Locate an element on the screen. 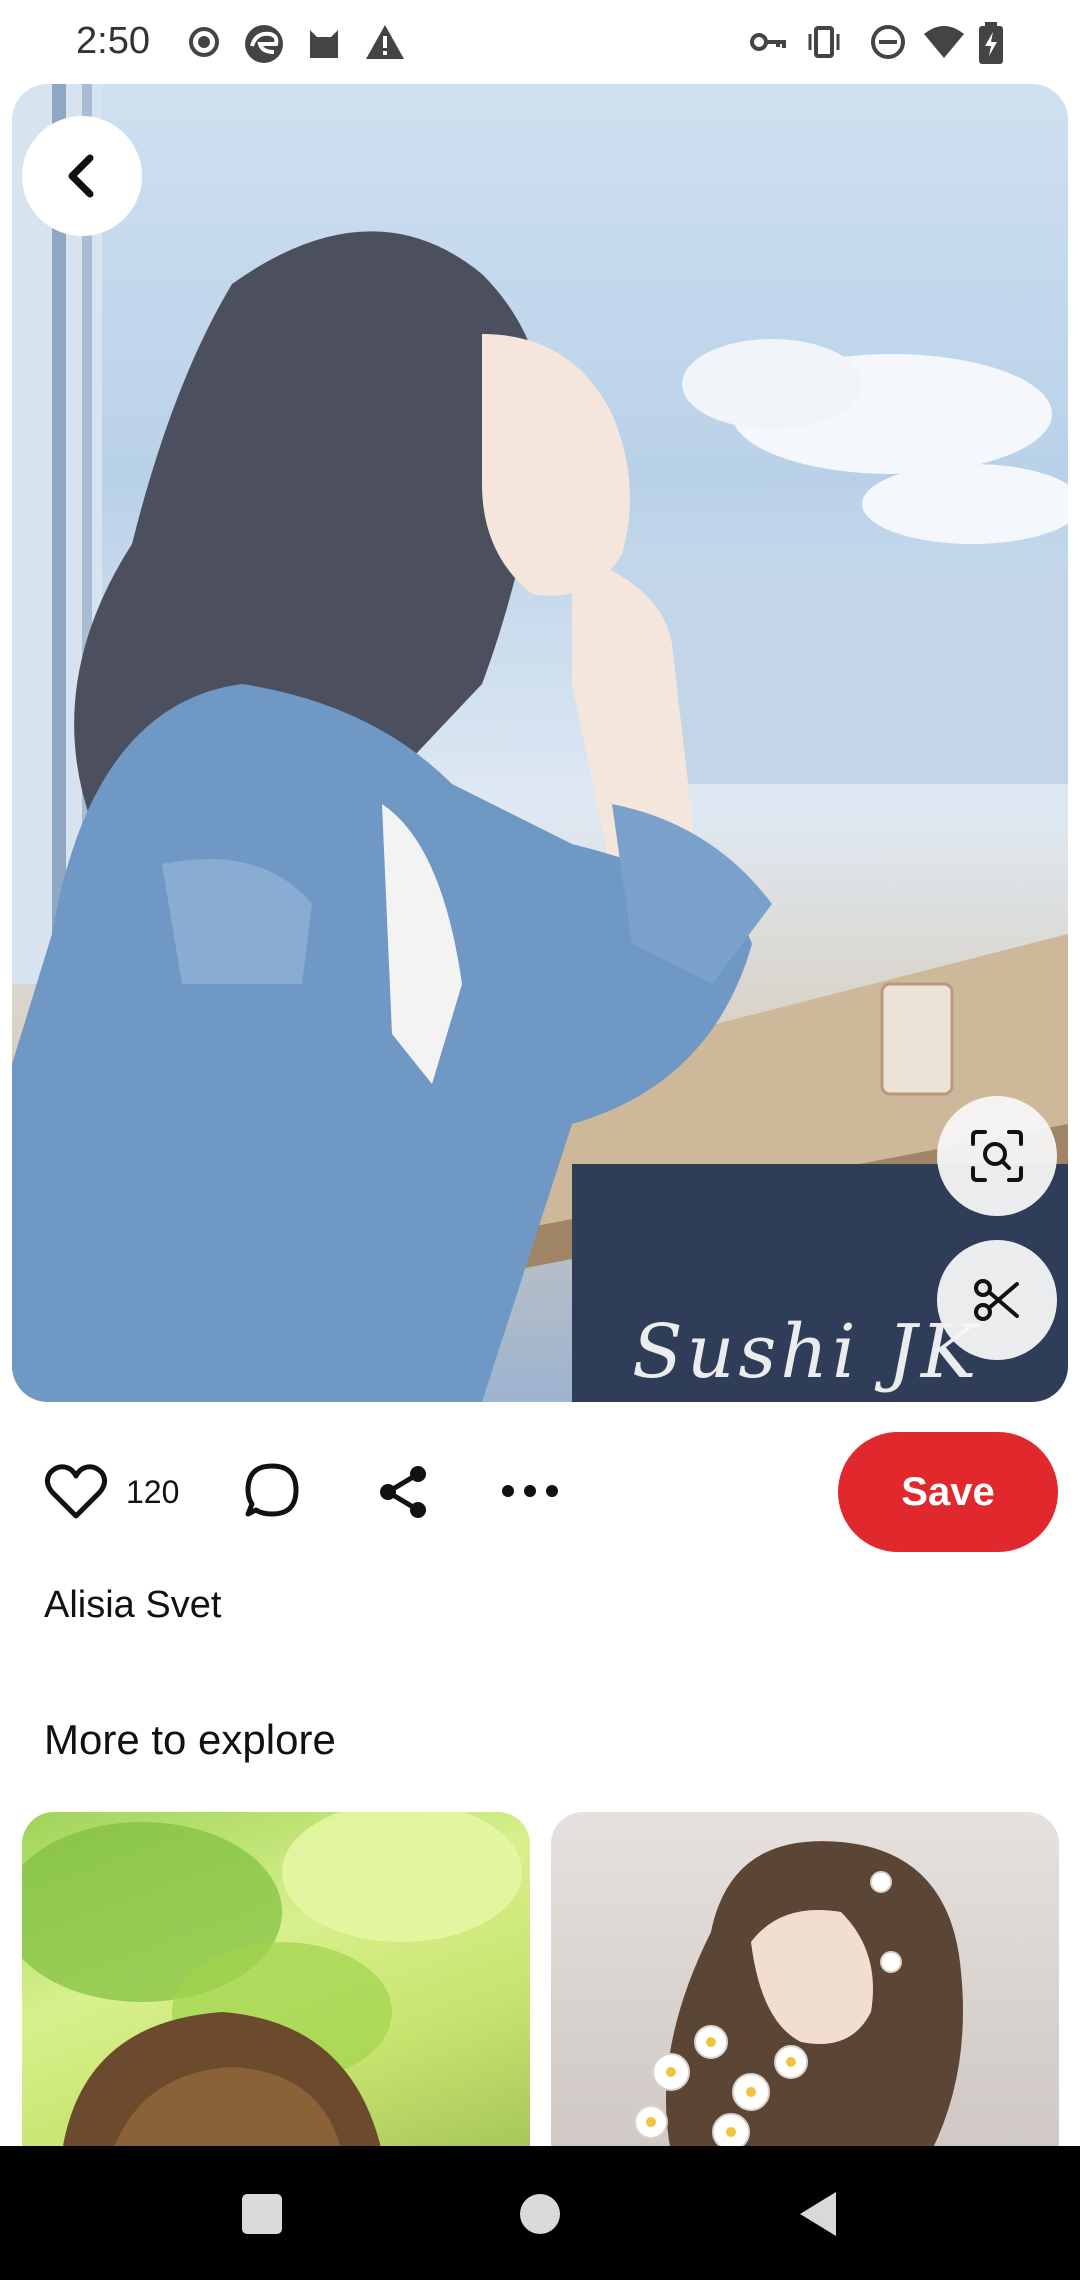 This screenshot has width=1080, height=2280. vpn-key-icon is located at coordinates (768, 42).